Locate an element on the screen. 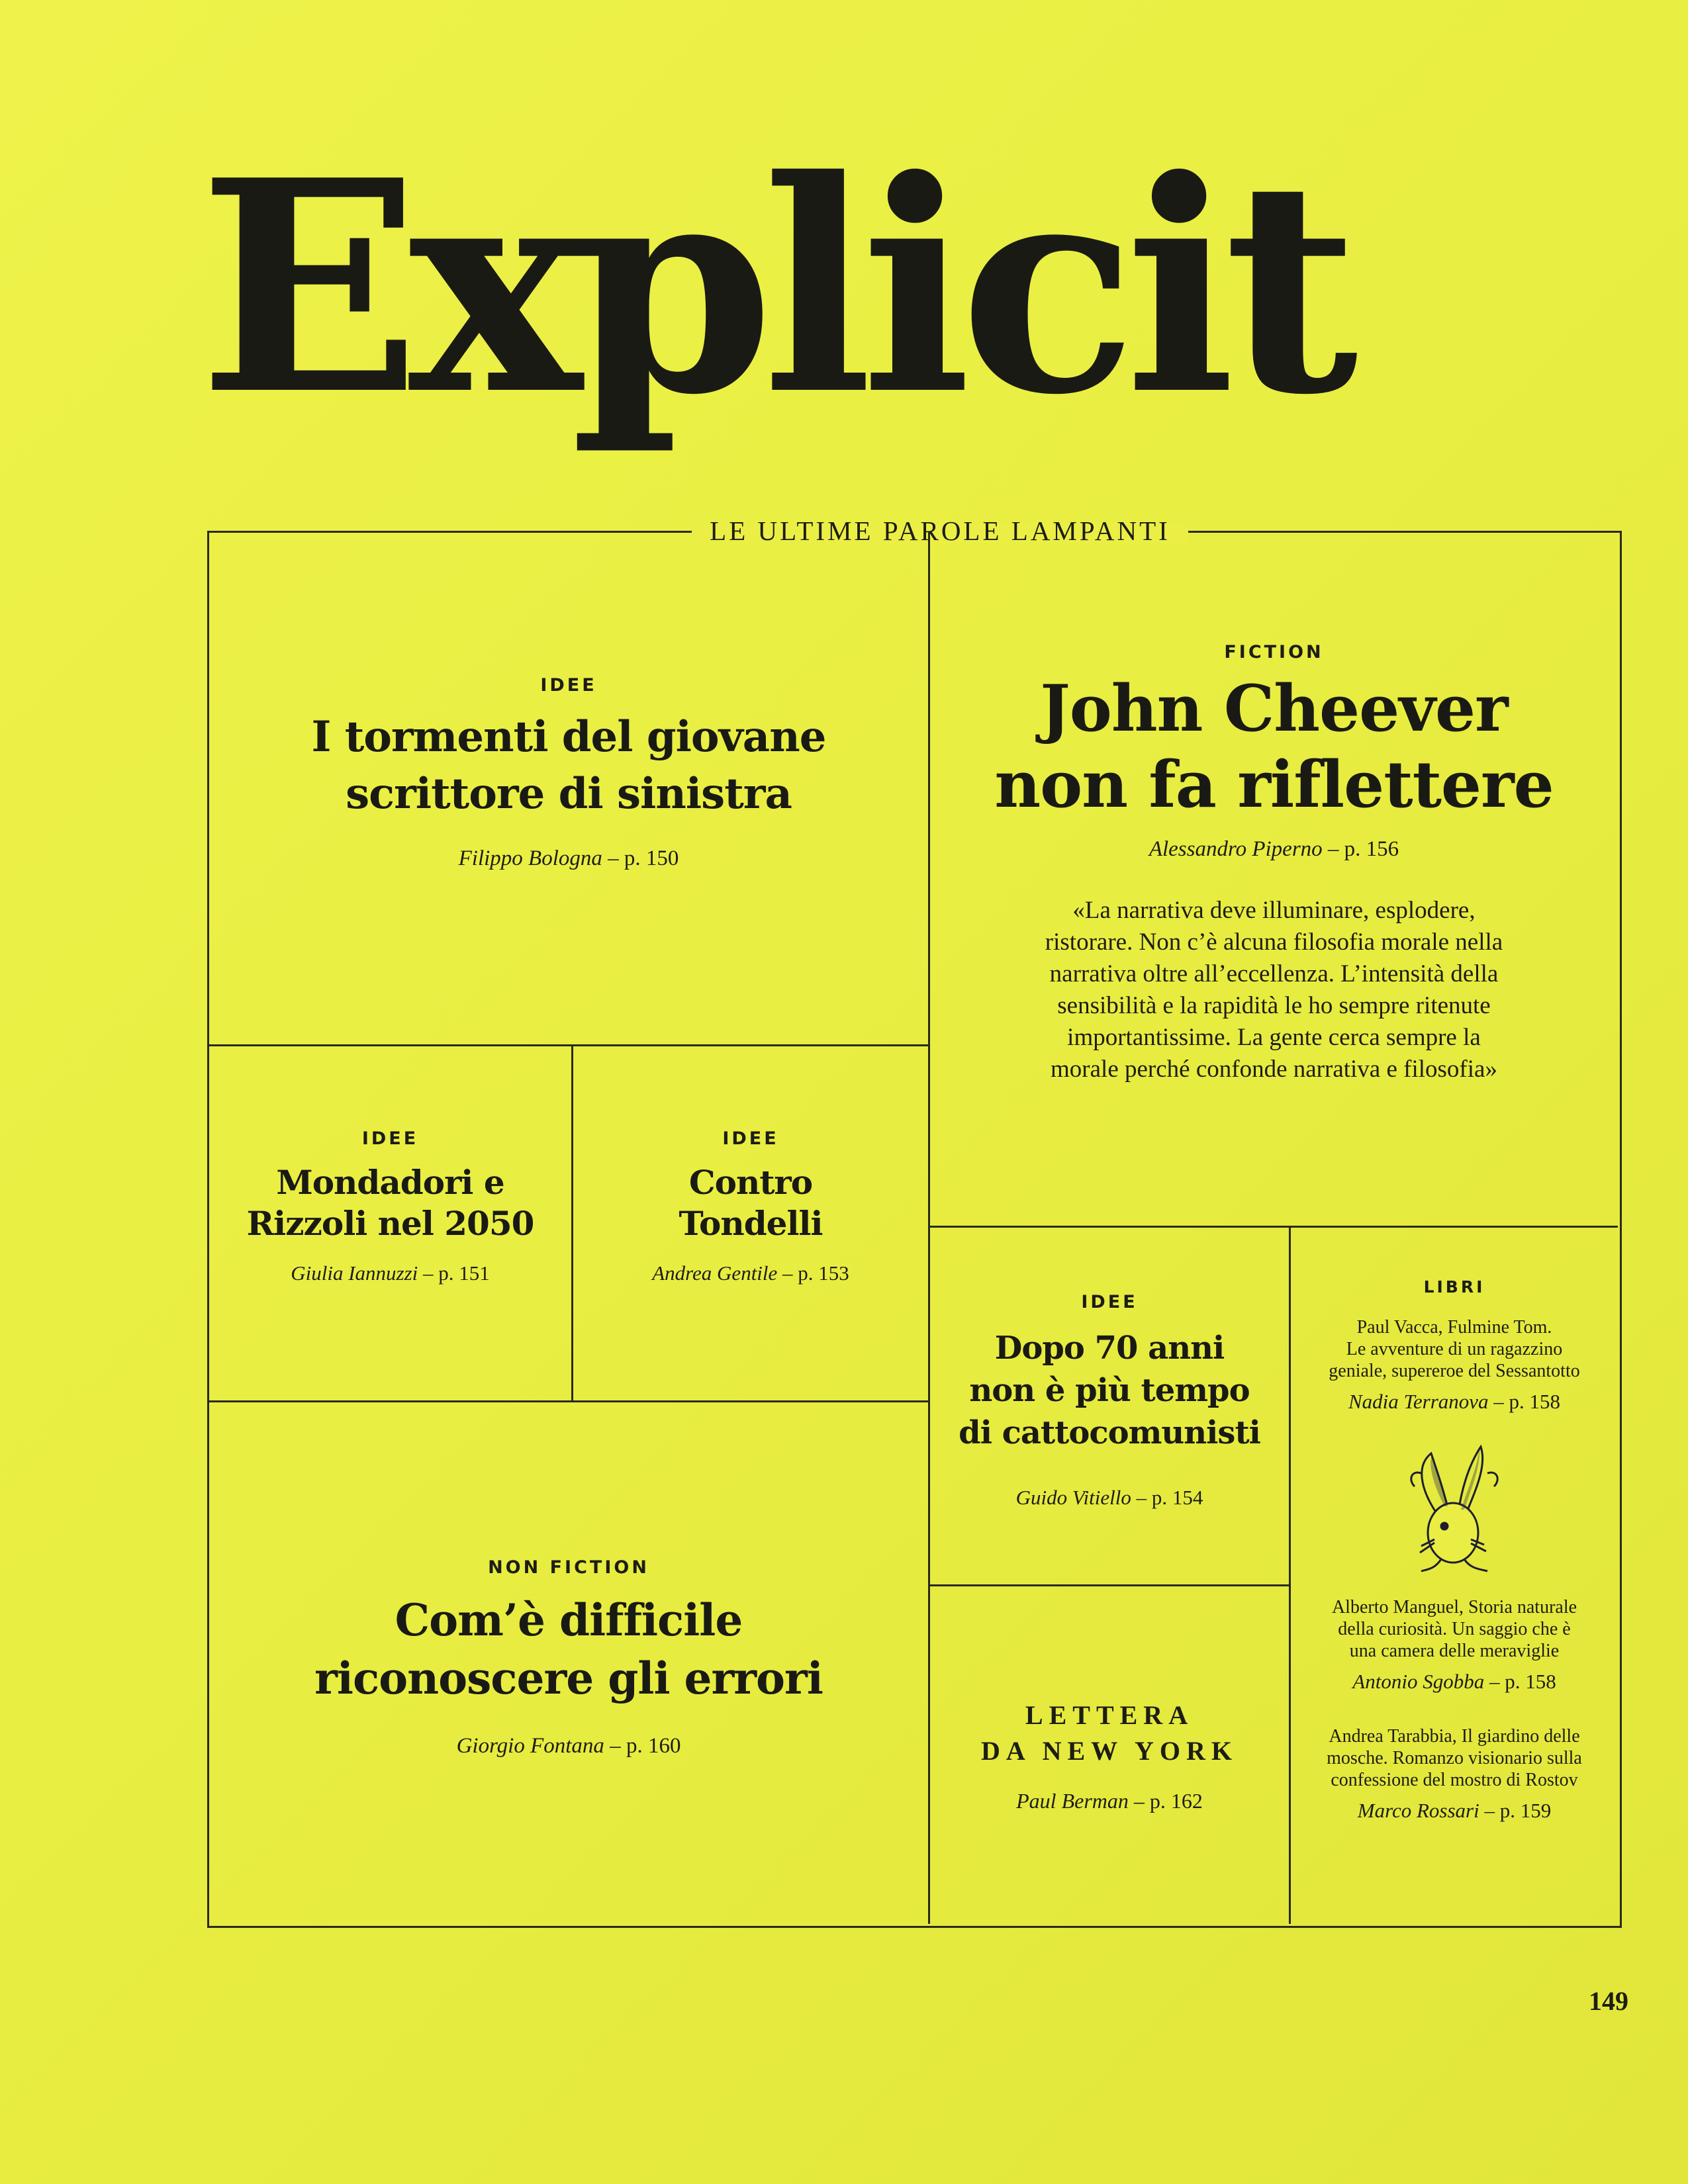  article-title: John Cheever is located at coordinates (1274, 708).